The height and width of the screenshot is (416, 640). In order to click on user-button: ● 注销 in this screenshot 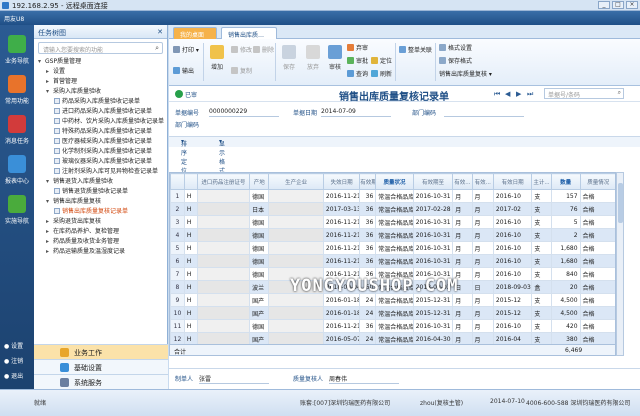, I will do `click(13, 360)`.